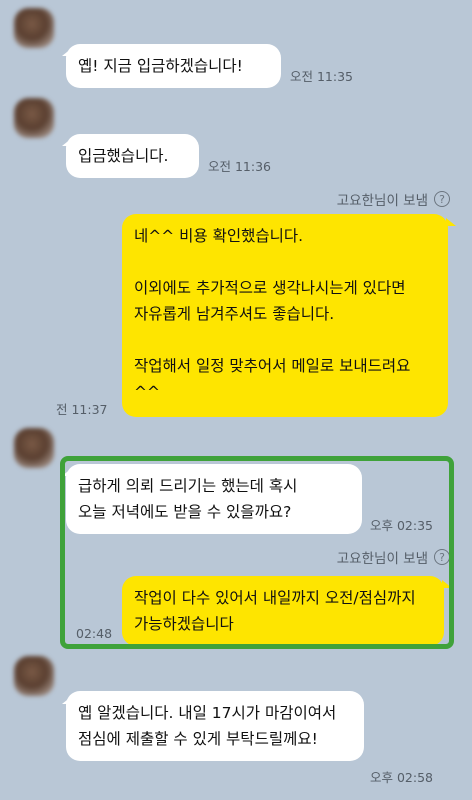 The image size is (472, 800). What do you see at coordinates (82, 409) in the screenshot?
I see `message-timestamp: 전 11:37` at bounding box center [82, 409].